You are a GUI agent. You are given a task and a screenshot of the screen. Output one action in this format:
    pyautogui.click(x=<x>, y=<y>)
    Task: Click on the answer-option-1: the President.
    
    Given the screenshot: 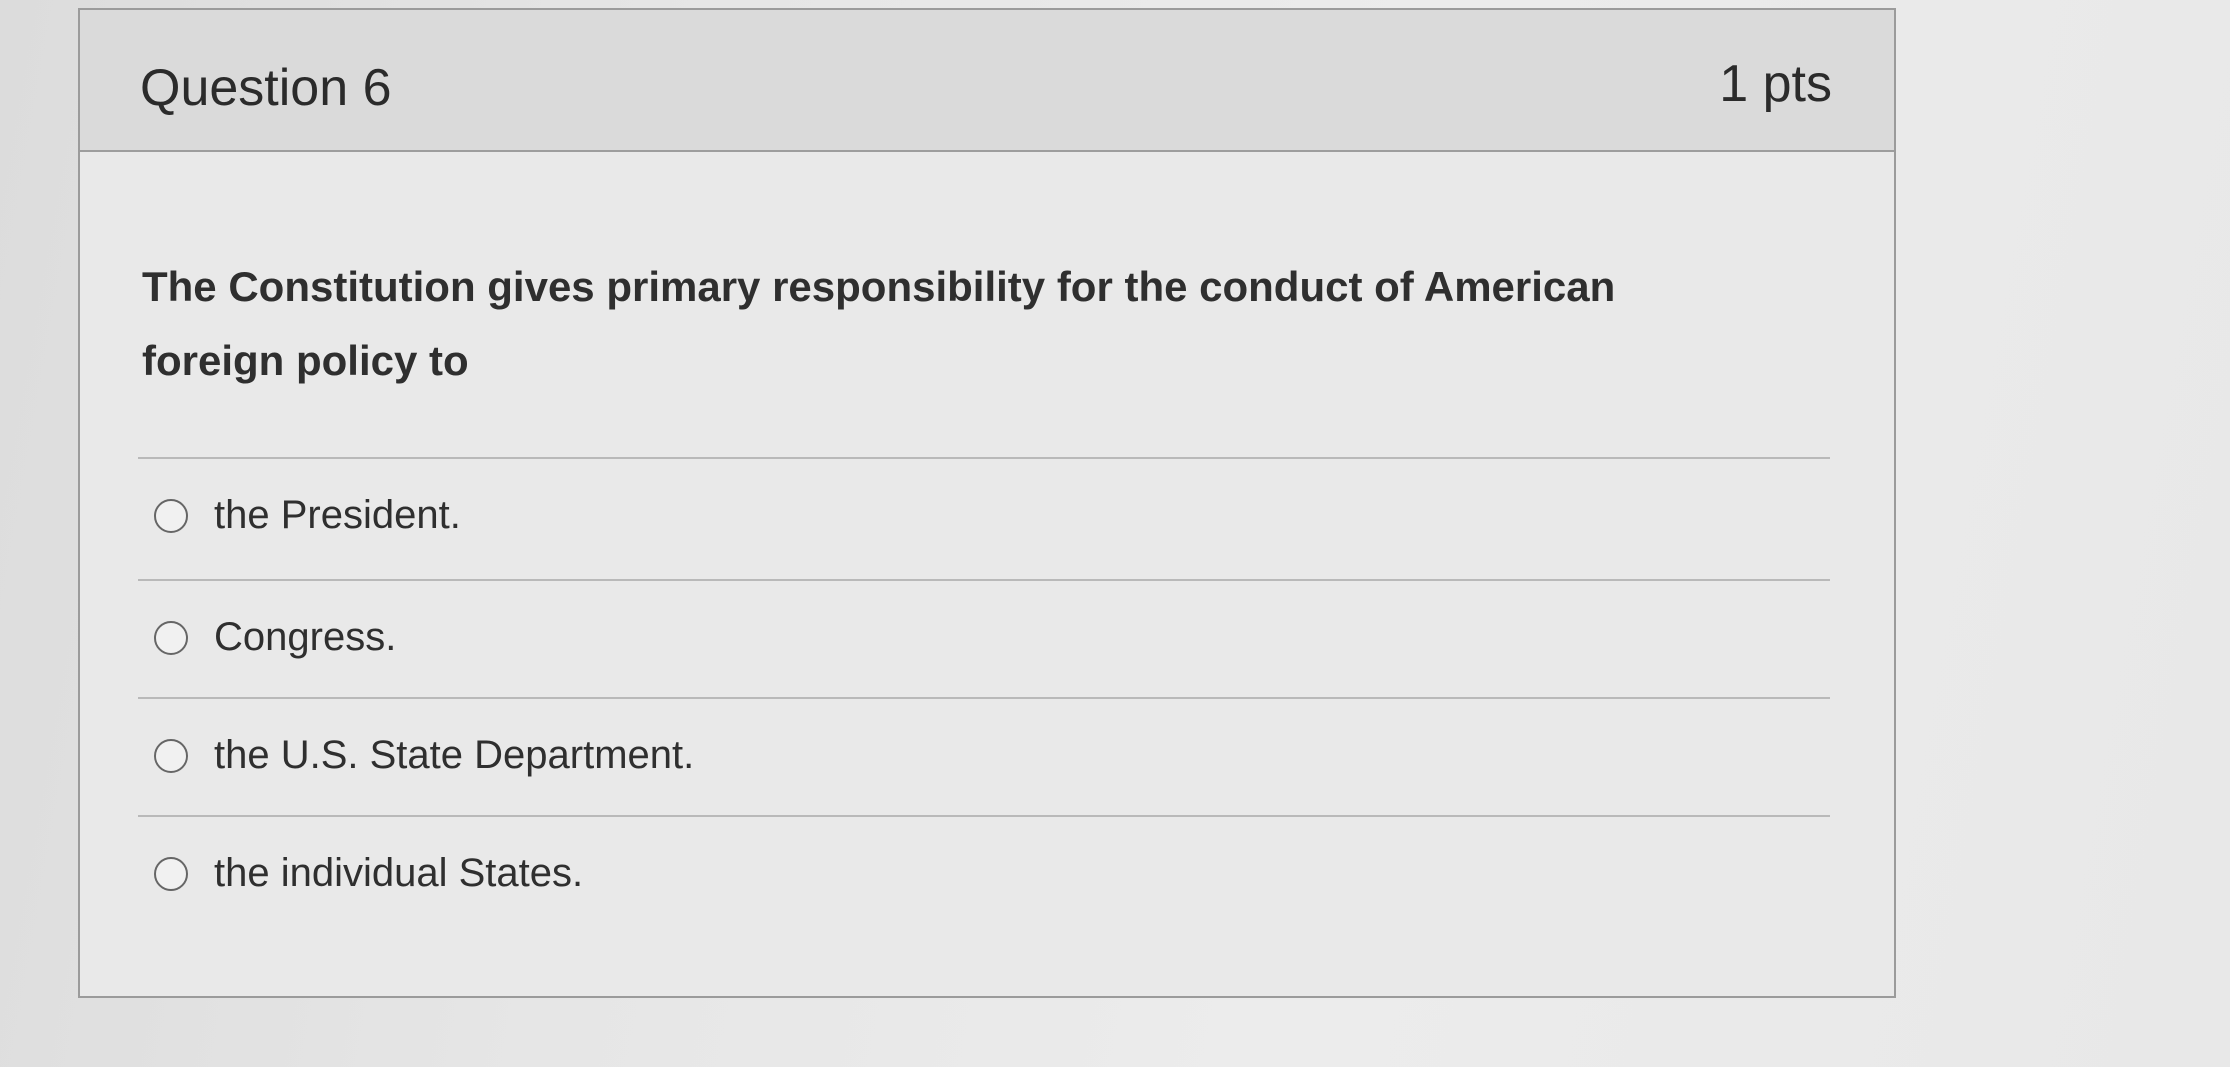 What is the action you would take?
    pyautogui.click(x=984, y=518)
    